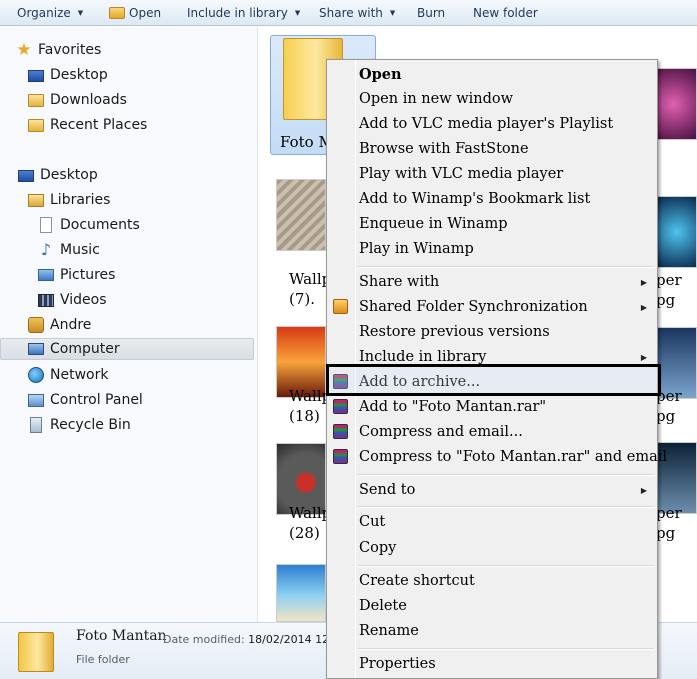  Describe the element at coordinates (46, 249) in the screenshot. I see `music-note-icon: ♪` at that location.